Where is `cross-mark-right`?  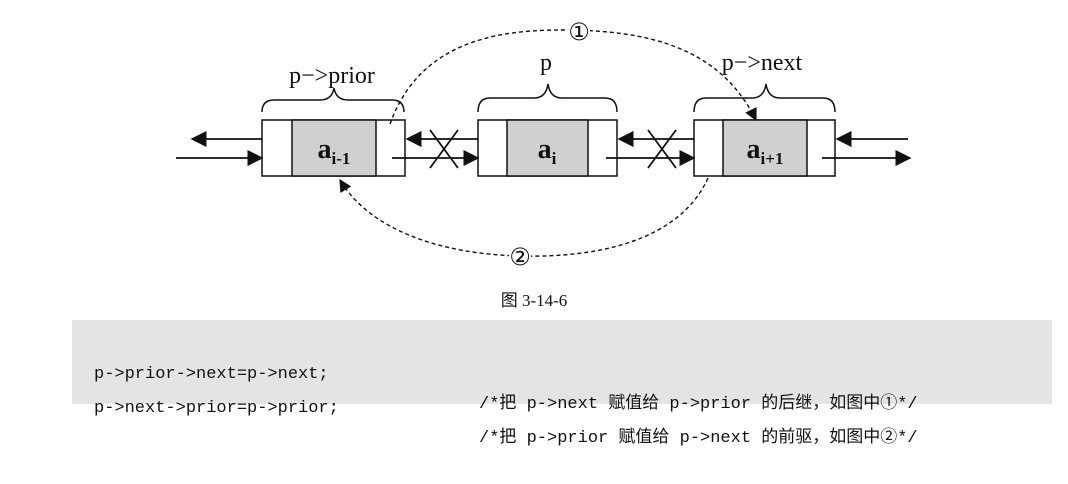 cross-mark-right is located at coordinates (662, 149).